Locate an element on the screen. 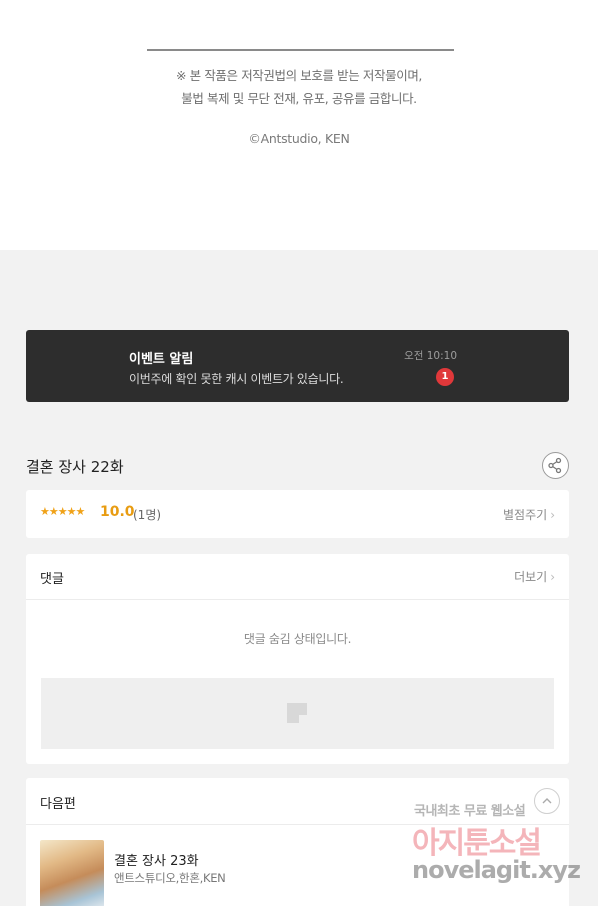  ad-placeholder is located at coordinates (297, 713).